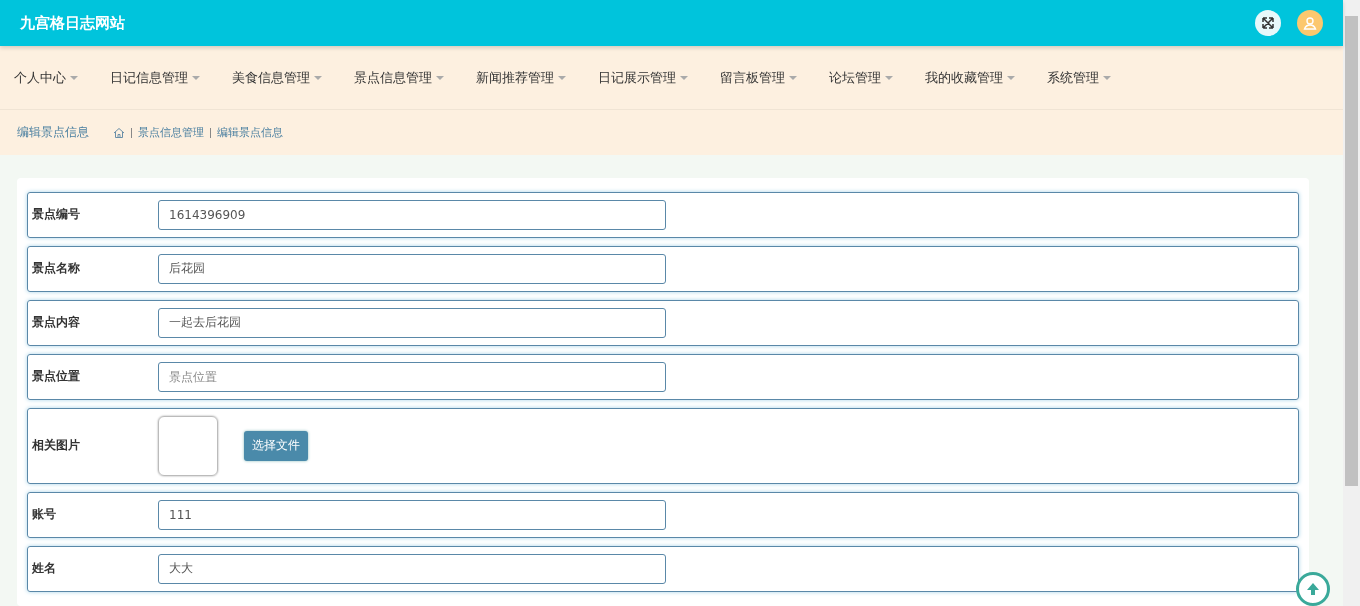 The height and width of the screenshot is (606, 1360). I want to click on field-label: 相关图片, so click(56, 446).